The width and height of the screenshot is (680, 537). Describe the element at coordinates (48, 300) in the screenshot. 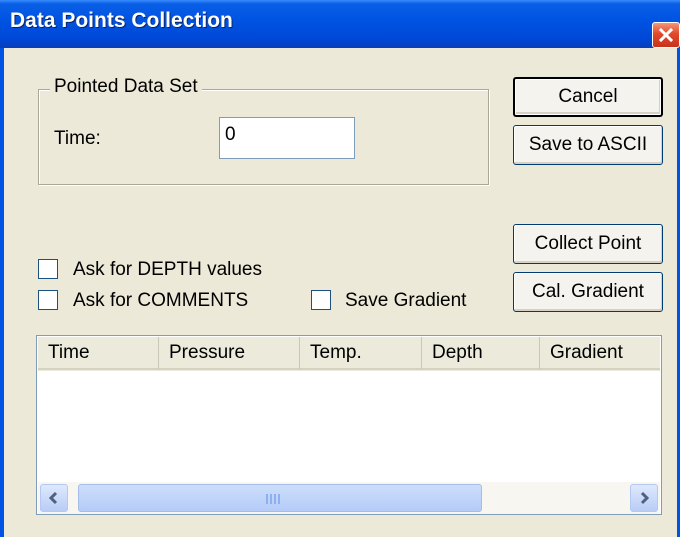

I see `ask-comments-checkbox` at that location.